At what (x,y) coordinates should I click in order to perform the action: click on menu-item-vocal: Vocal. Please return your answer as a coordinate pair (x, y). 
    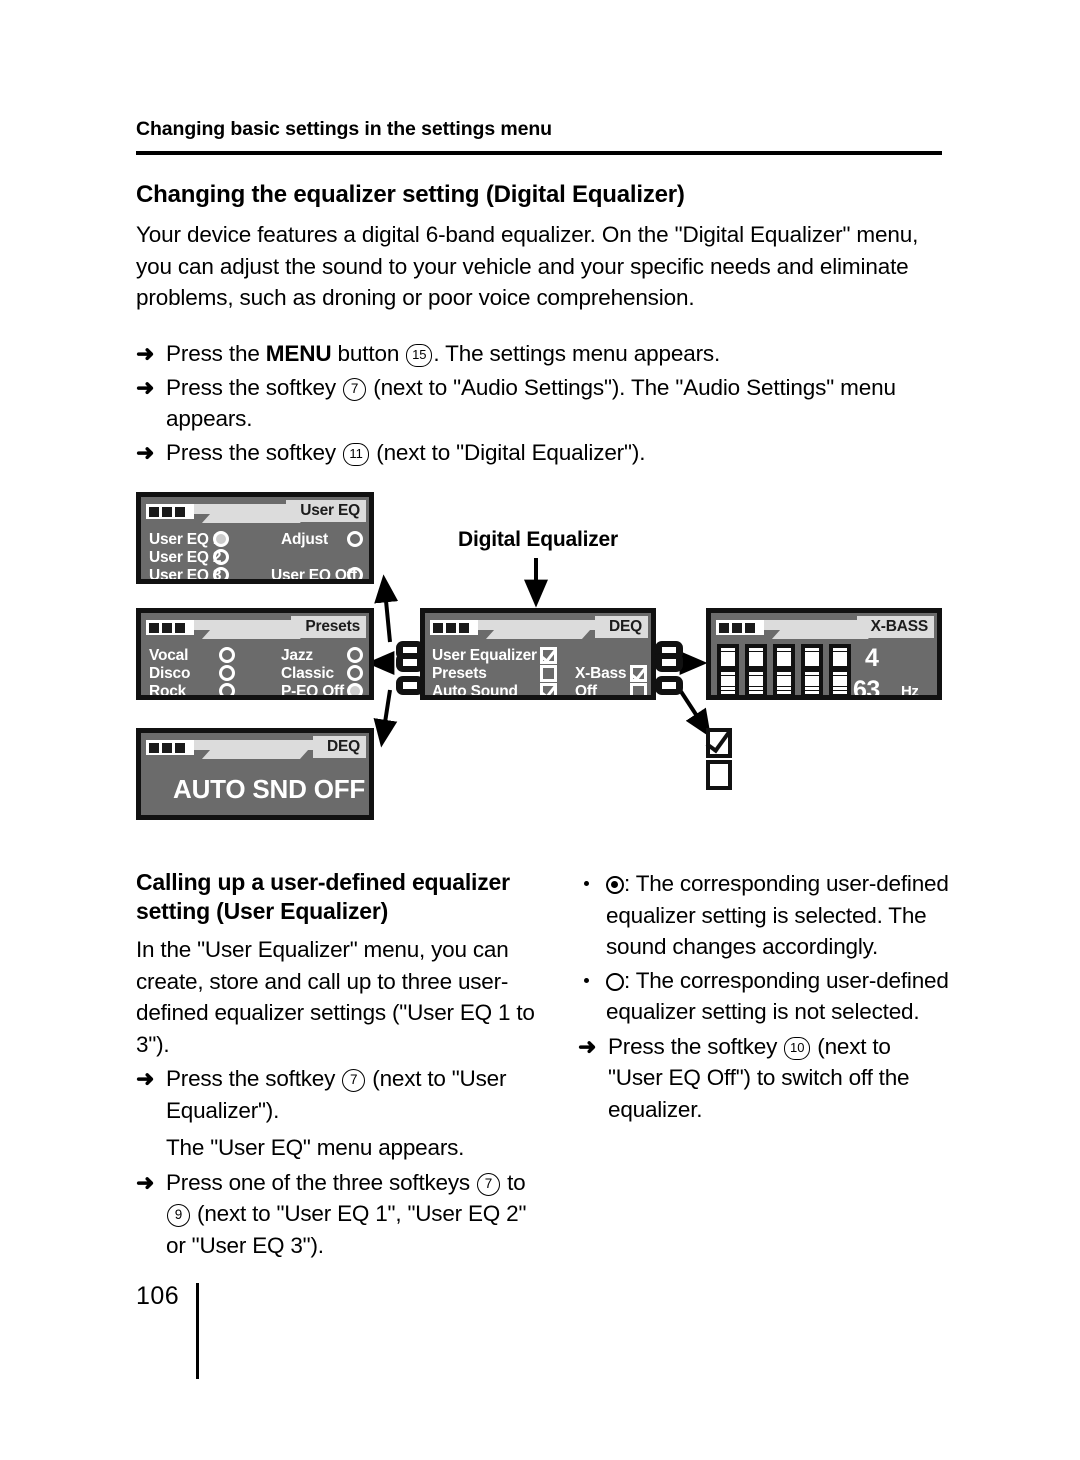
    Looking at the image, I should click on (168, 656).